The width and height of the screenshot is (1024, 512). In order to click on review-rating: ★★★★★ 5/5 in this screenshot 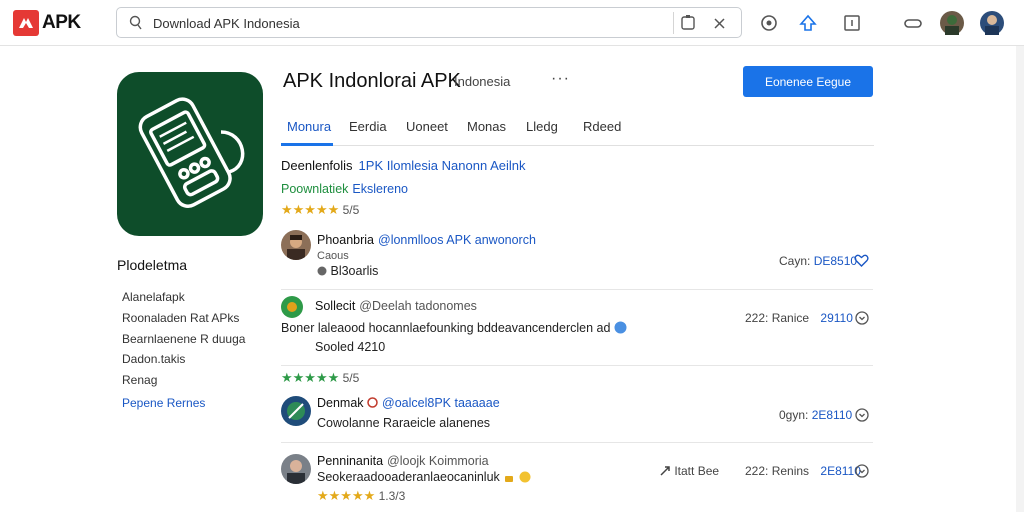, I will do `click(320, 378)`.